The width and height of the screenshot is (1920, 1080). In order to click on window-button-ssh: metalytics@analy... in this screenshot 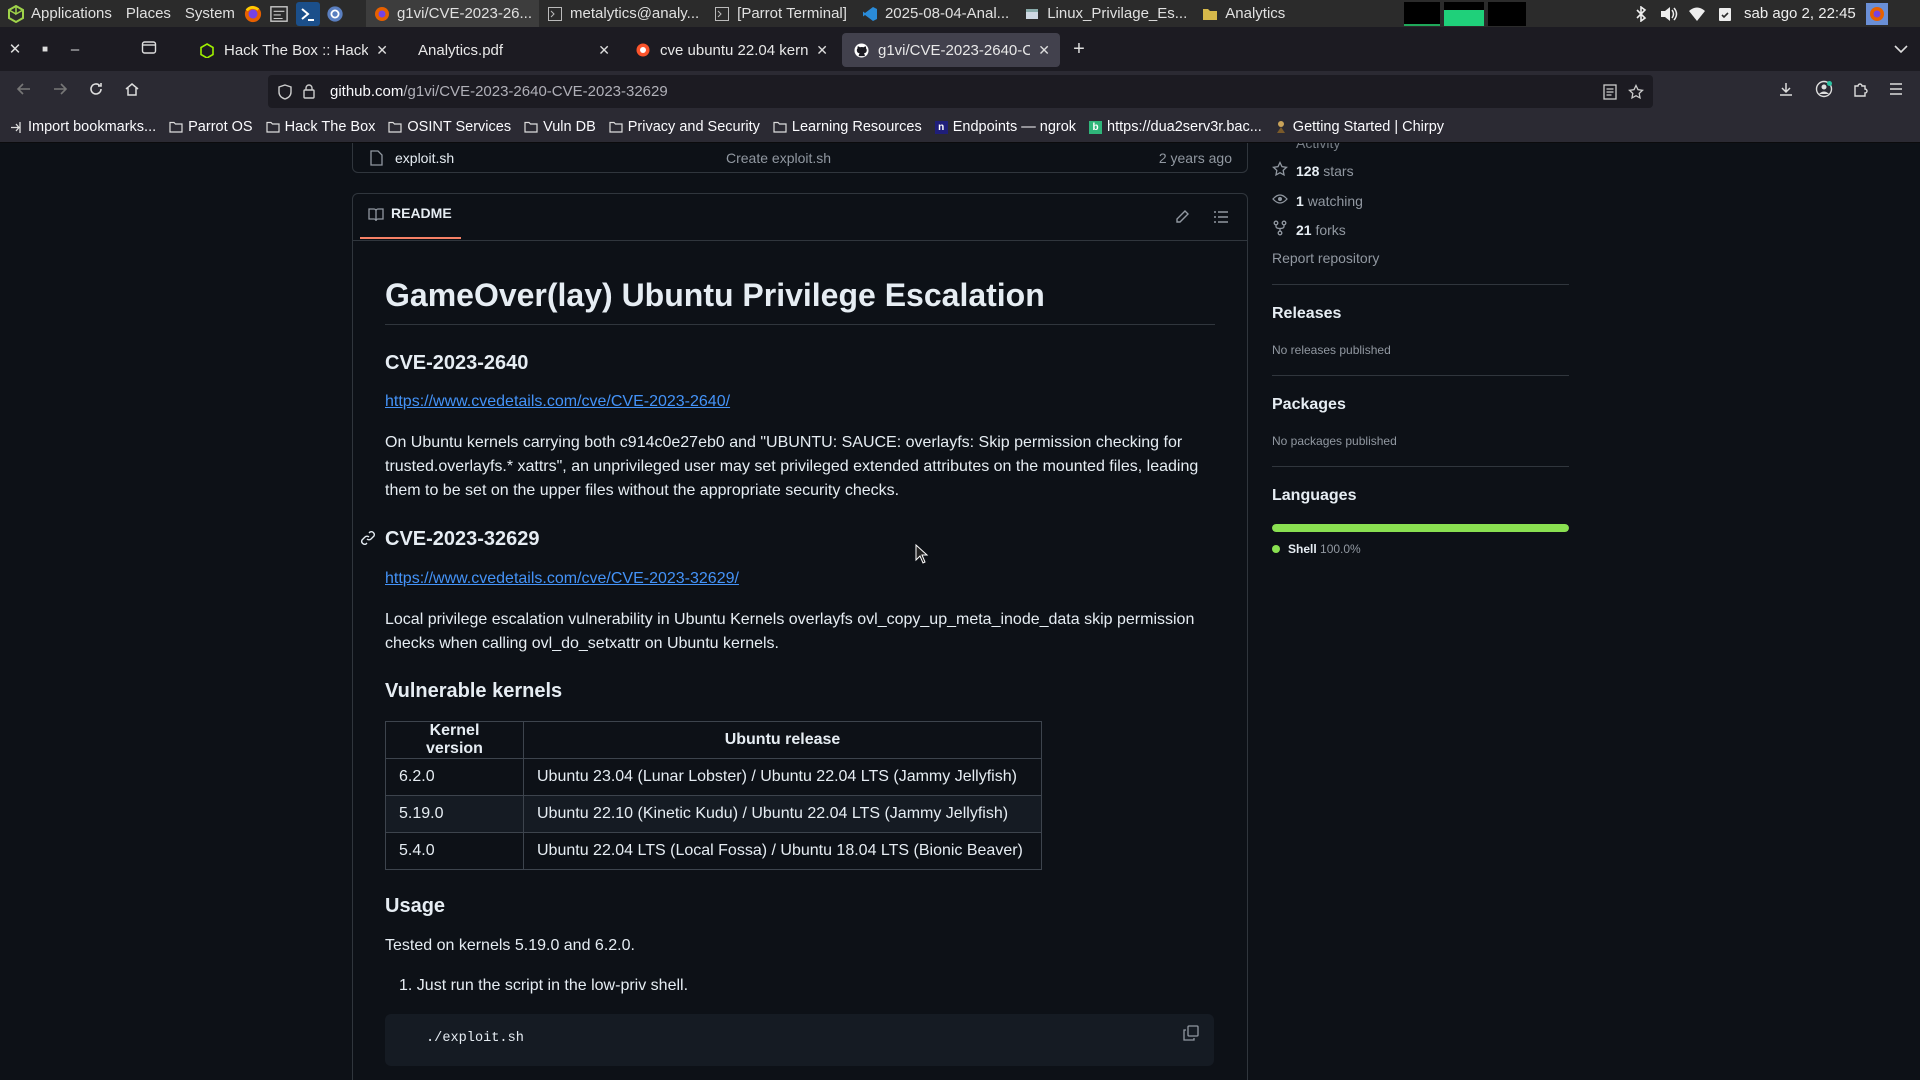, I will do `click(622, 13)`.